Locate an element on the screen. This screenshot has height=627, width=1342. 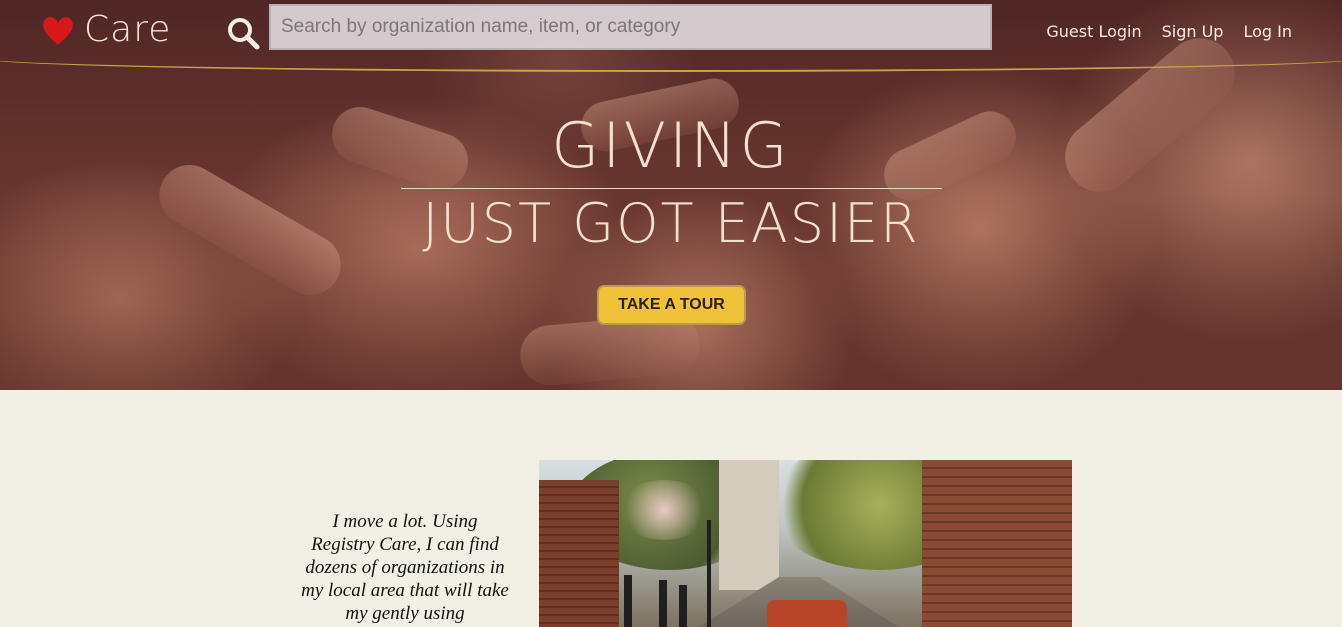
take-a-tour-button: TAKE A TOUR is located at coordinates (671, 305).